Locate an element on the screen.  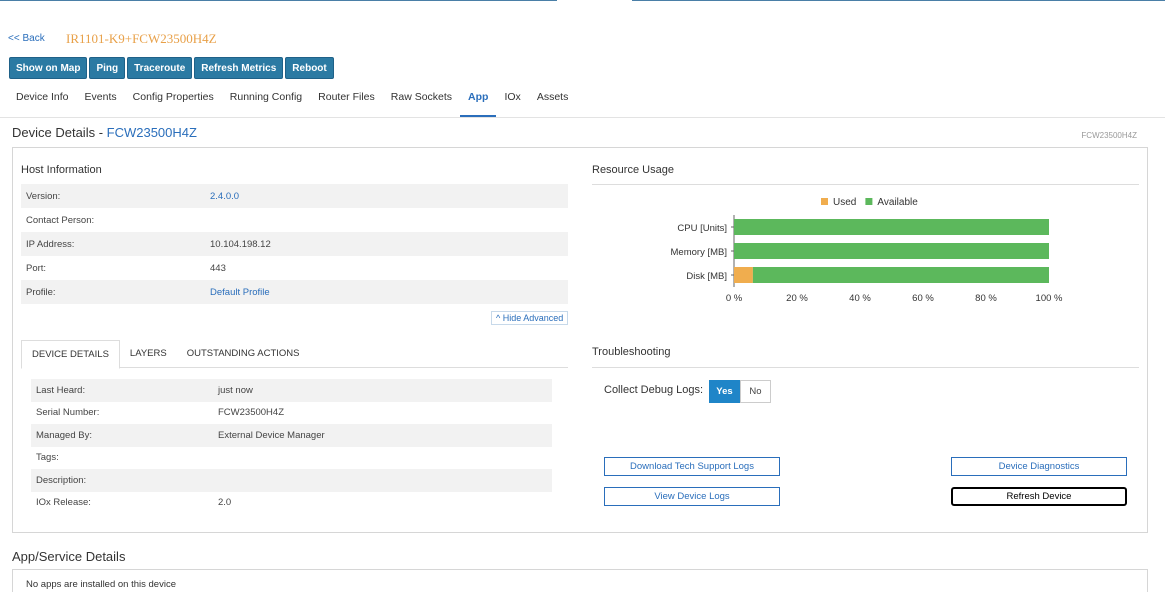
download-tech-support-logs-button: Download Tech Support Logs is located at coordinates (692, 466).